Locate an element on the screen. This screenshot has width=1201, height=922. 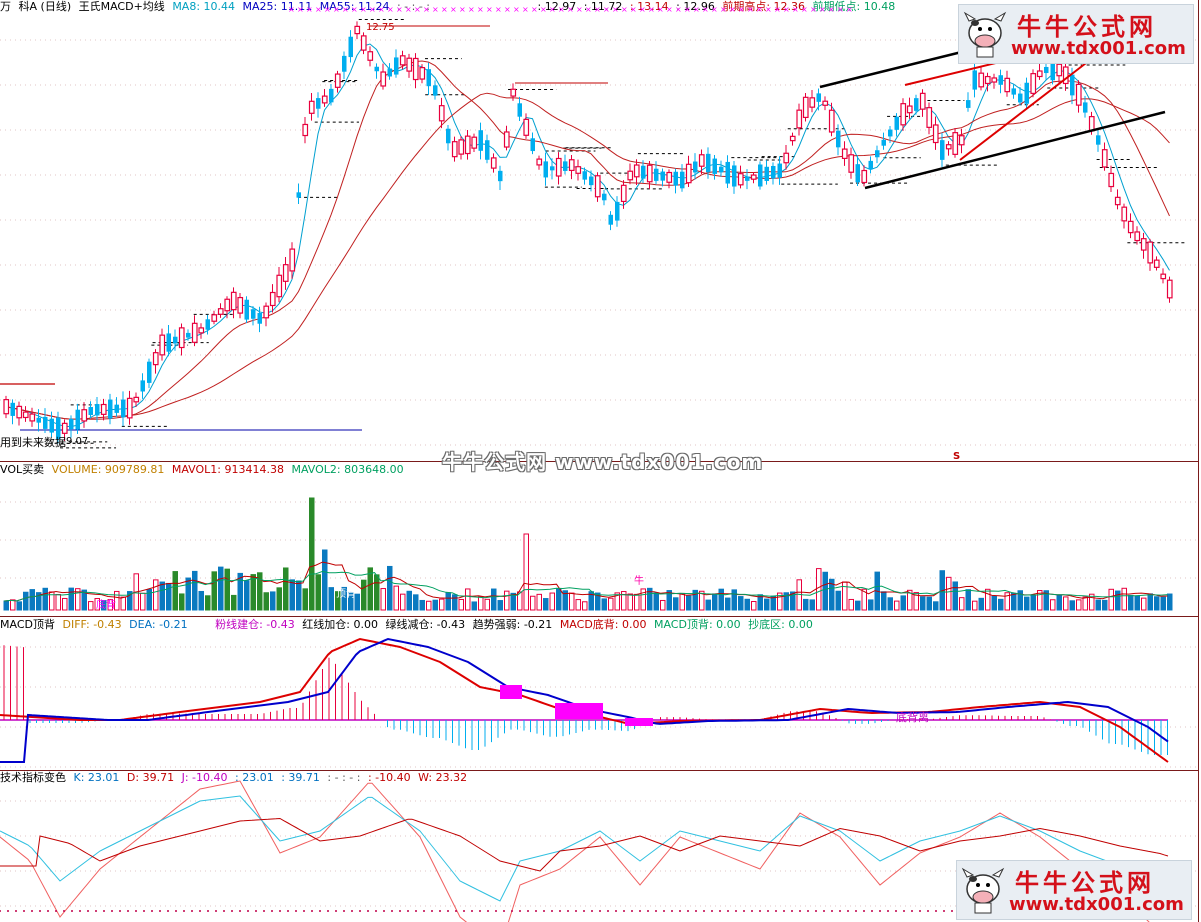
pink-build-zone is located at coordinates (579, 711).